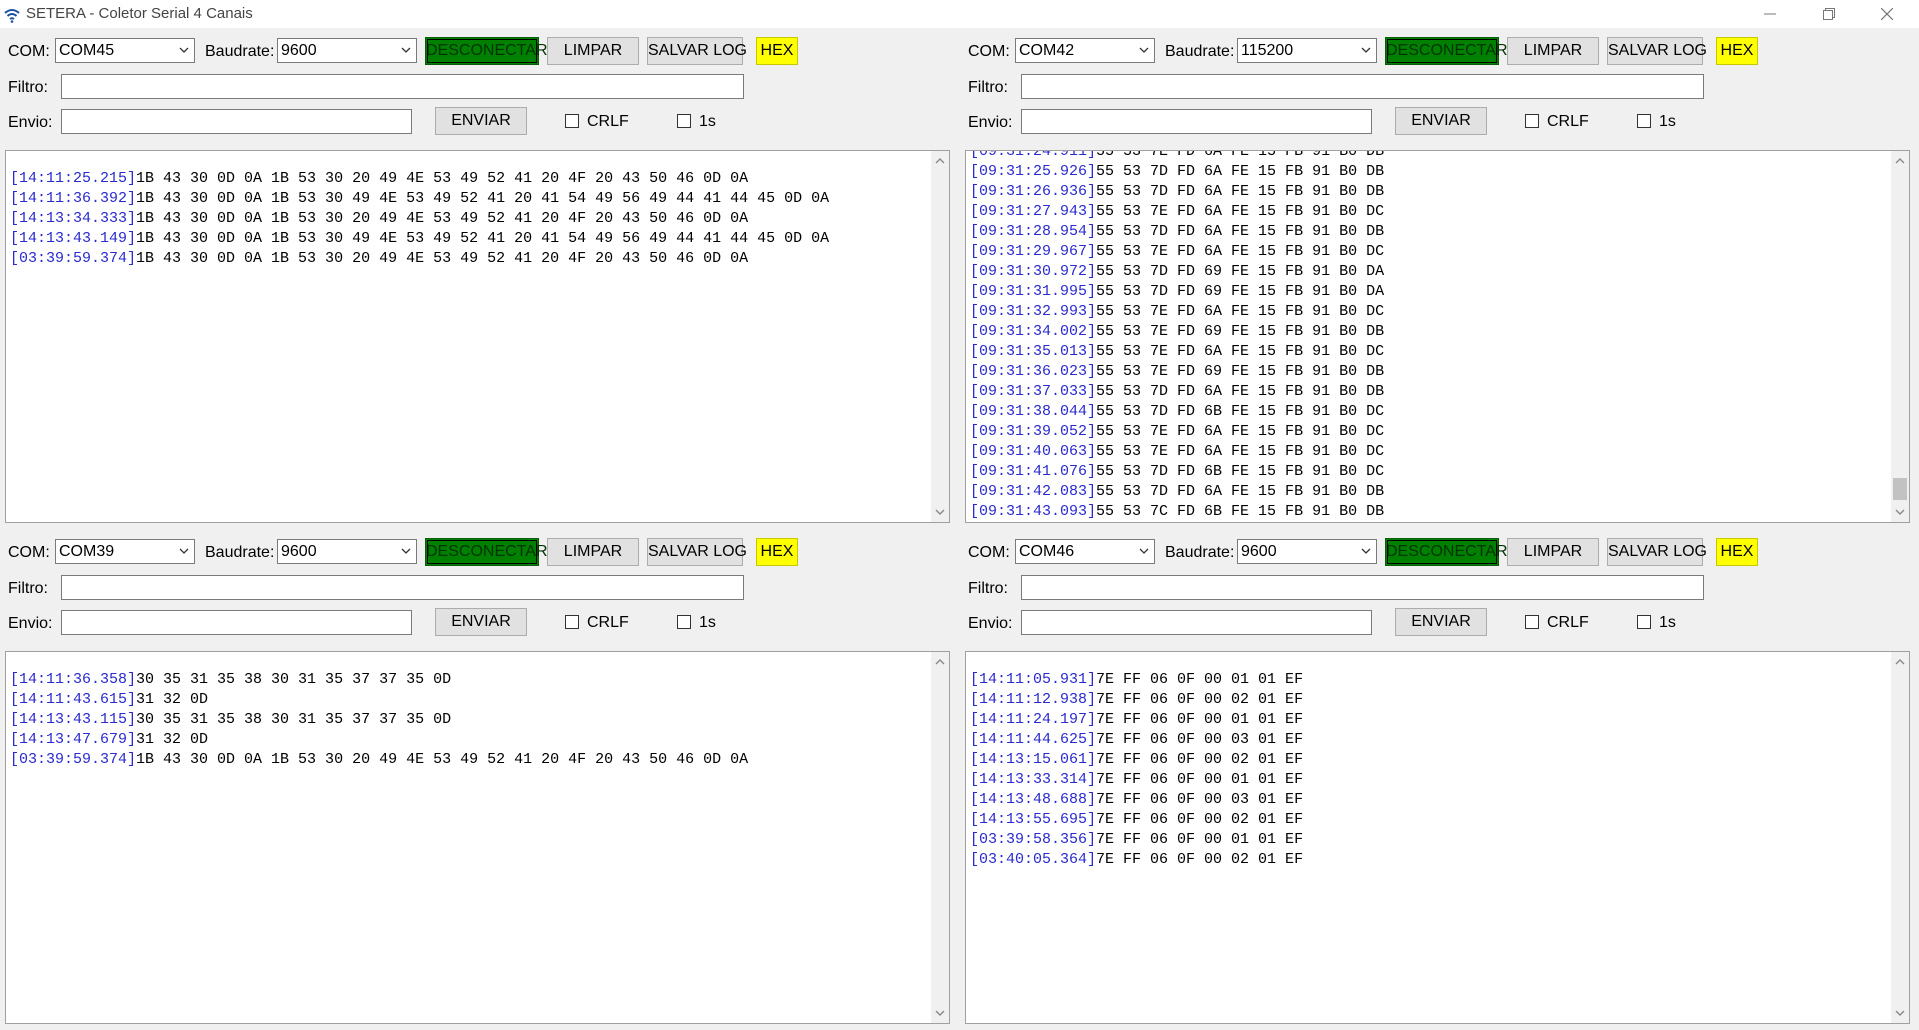 The width and height of the screenshot is (1919, 1030). What do you see at coordinates (73, 759) in the screenshot?
I see `log-timestamp: [03:39:59.374]` at bounding box center [73, 759].